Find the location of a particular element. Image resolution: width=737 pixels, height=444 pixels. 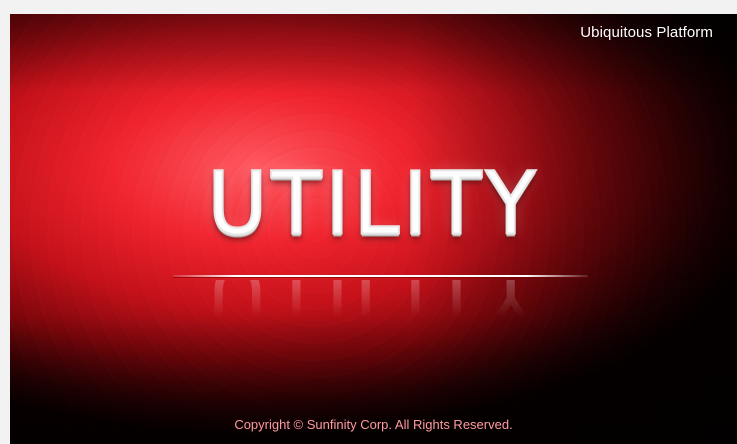

app-title: UTILITY is located at coordinates (373, 204).